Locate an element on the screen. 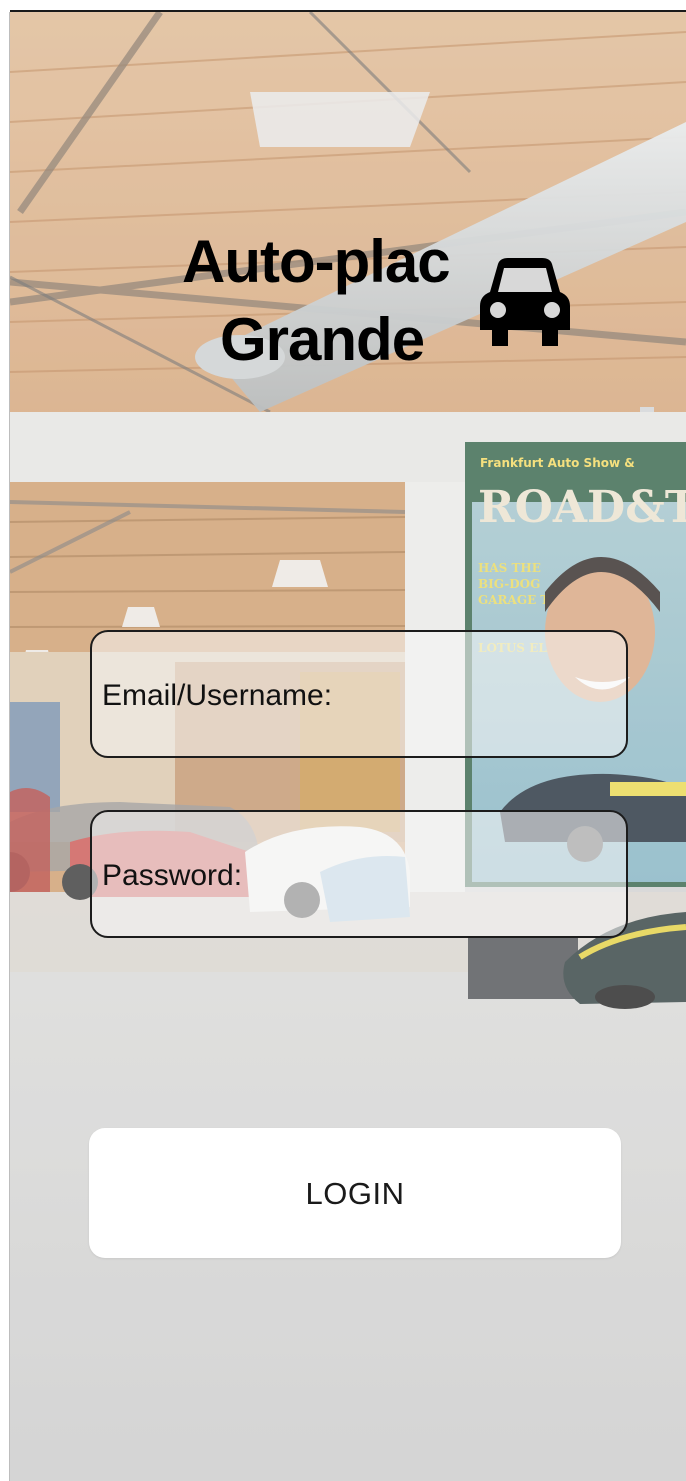 Image resolution: width=686 pixels, height=1481 pixels. password-field: Password: is located at coordinates (359, 874).